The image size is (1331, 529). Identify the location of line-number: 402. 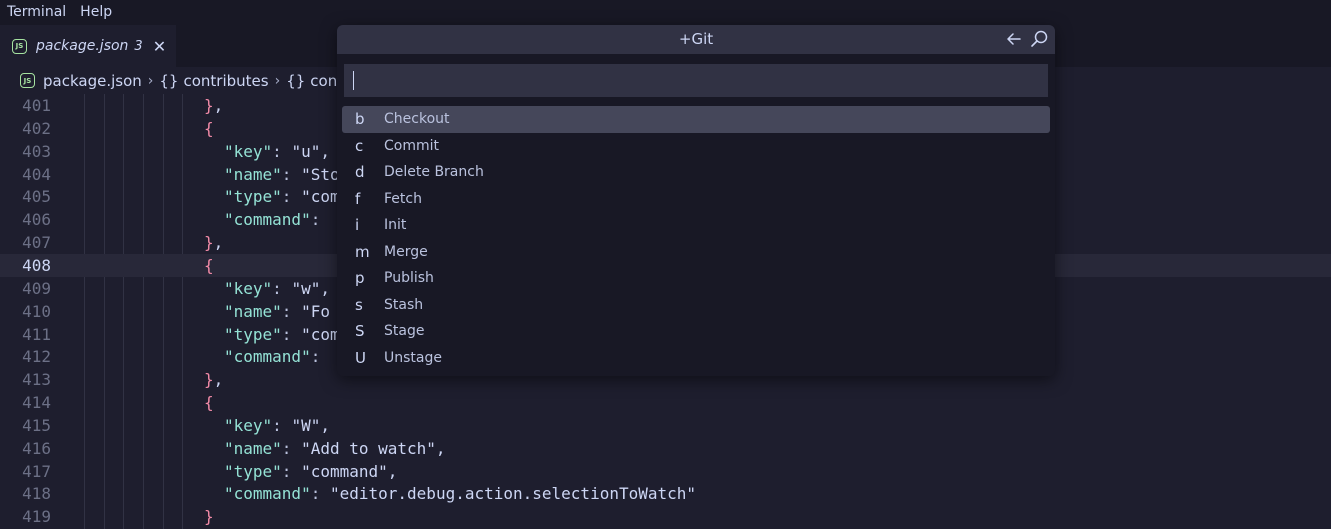
(36, 128).